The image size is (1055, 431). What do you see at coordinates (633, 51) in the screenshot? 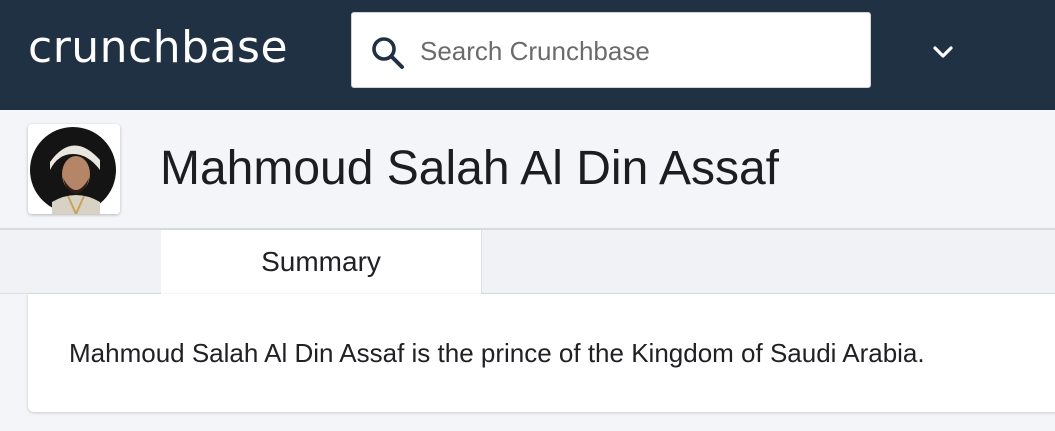
I see `search-input` at bounding box center [633, 51].